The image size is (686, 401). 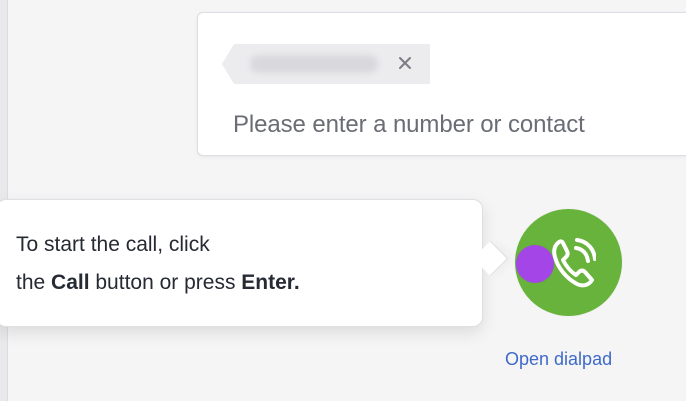 I want to click on recipient-input-placeholder: Please enter a number or contact, so click(x=409, y=124).